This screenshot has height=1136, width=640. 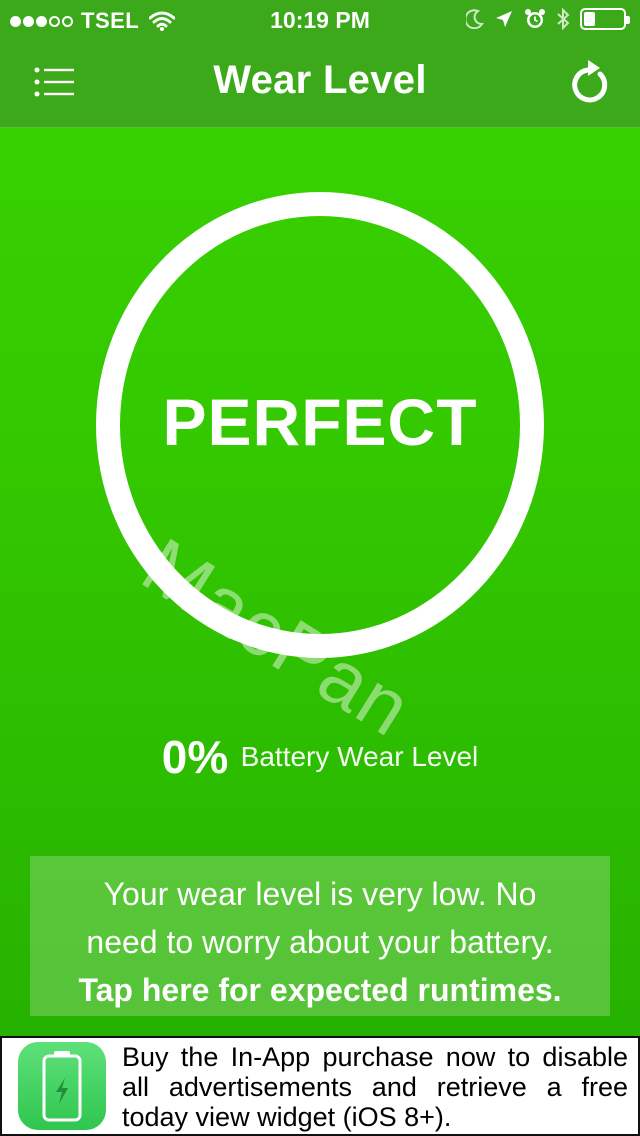 I want to click on refresh-button, so click(x=590, y=82).